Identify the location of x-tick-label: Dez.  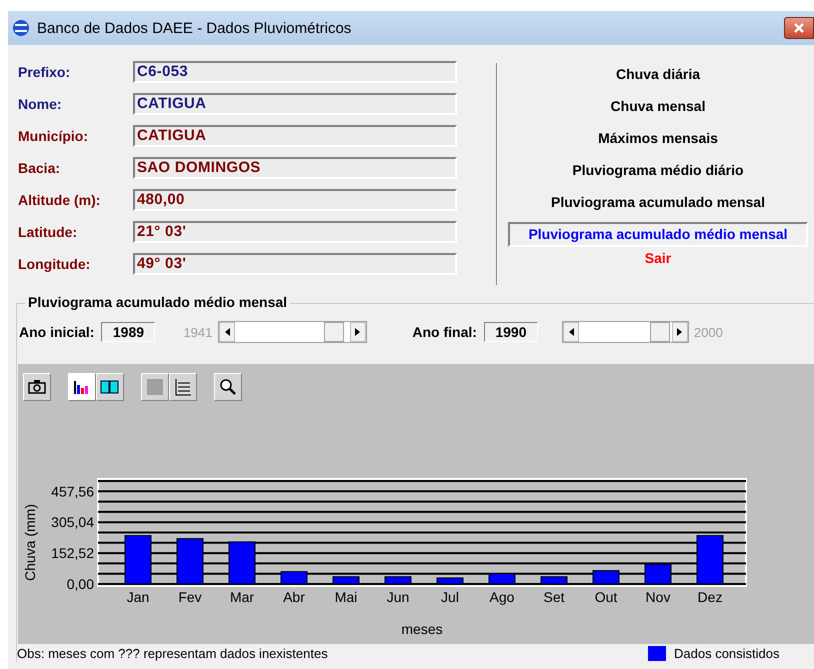
(710, 597).